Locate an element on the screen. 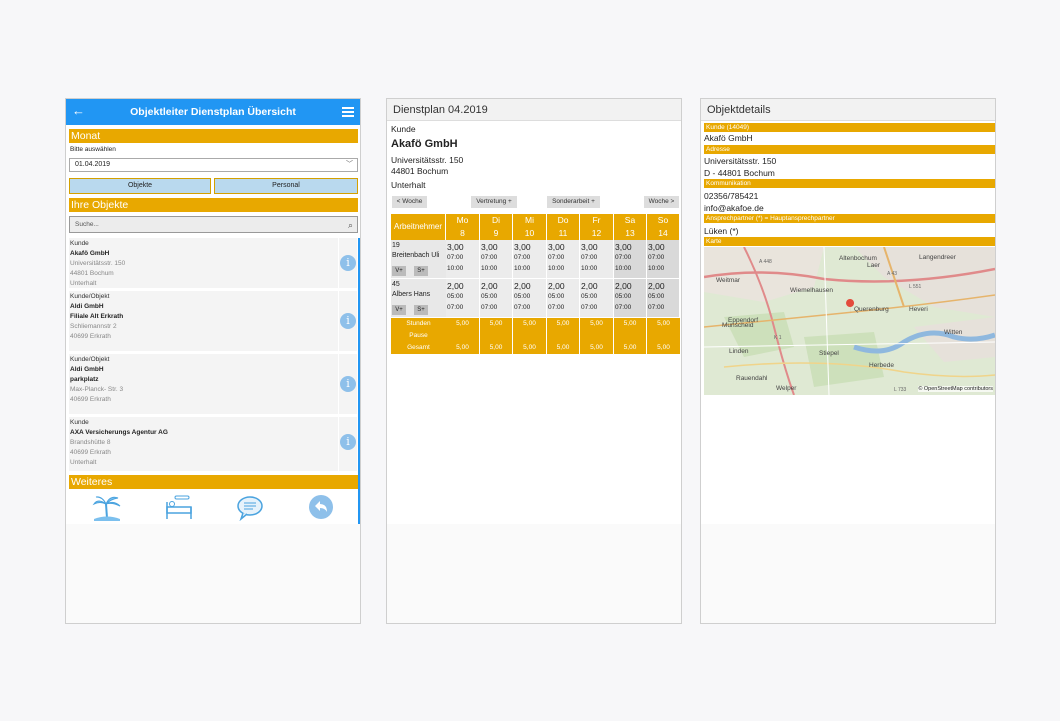 This screenshot has height=721, width=1060. map-label: L 733 is located at coordinates (900, 390).